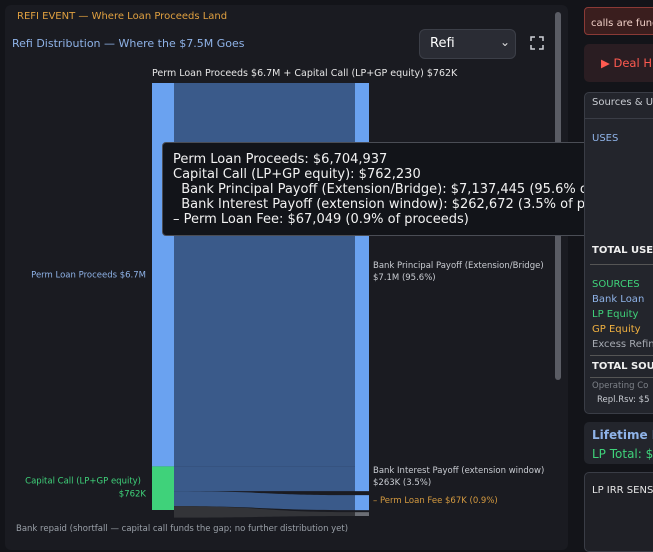 The width and height of the screenshot is (653, 552). What do you see at coordinates (280, 159) in the screenshot?
I see `tooltip-line: Perm Loan Proceeds: $6,704,937` at bounding box center [280, 159].